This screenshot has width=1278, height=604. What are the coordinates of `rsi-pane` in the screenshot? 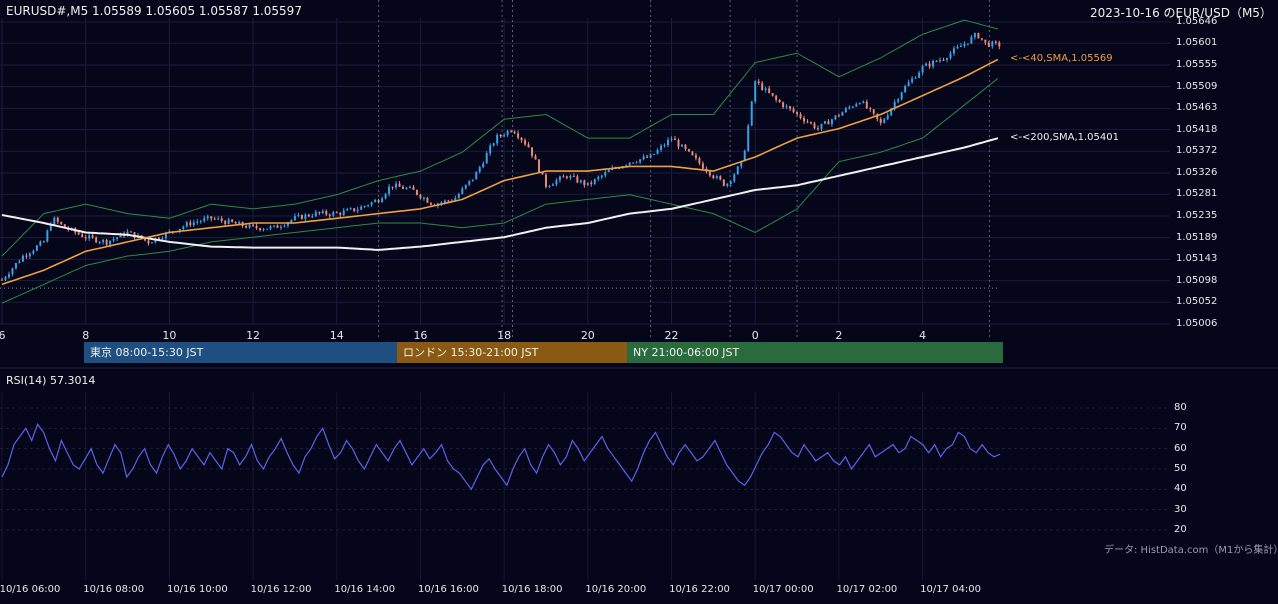 It's located at (501, 457).